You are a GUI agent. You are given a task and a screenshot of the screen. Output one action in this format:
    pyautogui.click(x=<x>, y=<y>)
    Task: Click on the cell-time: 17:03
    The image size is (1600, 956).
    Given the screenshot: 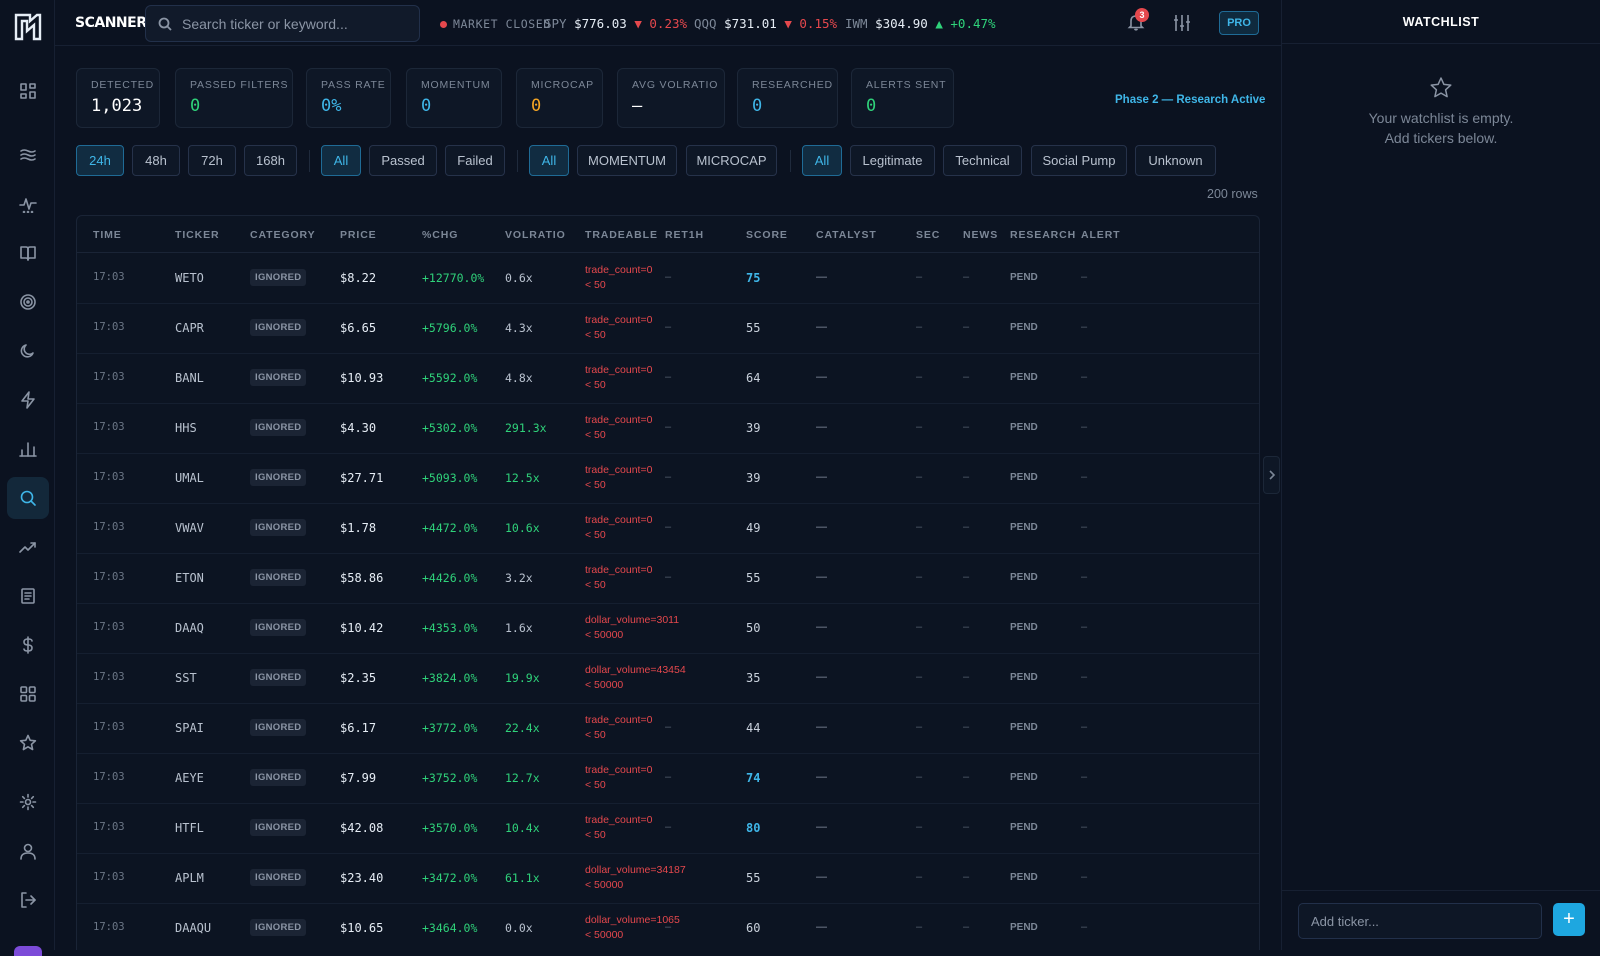 What is the action you would take?
    pyautogui.click(x=109, y=877)
    